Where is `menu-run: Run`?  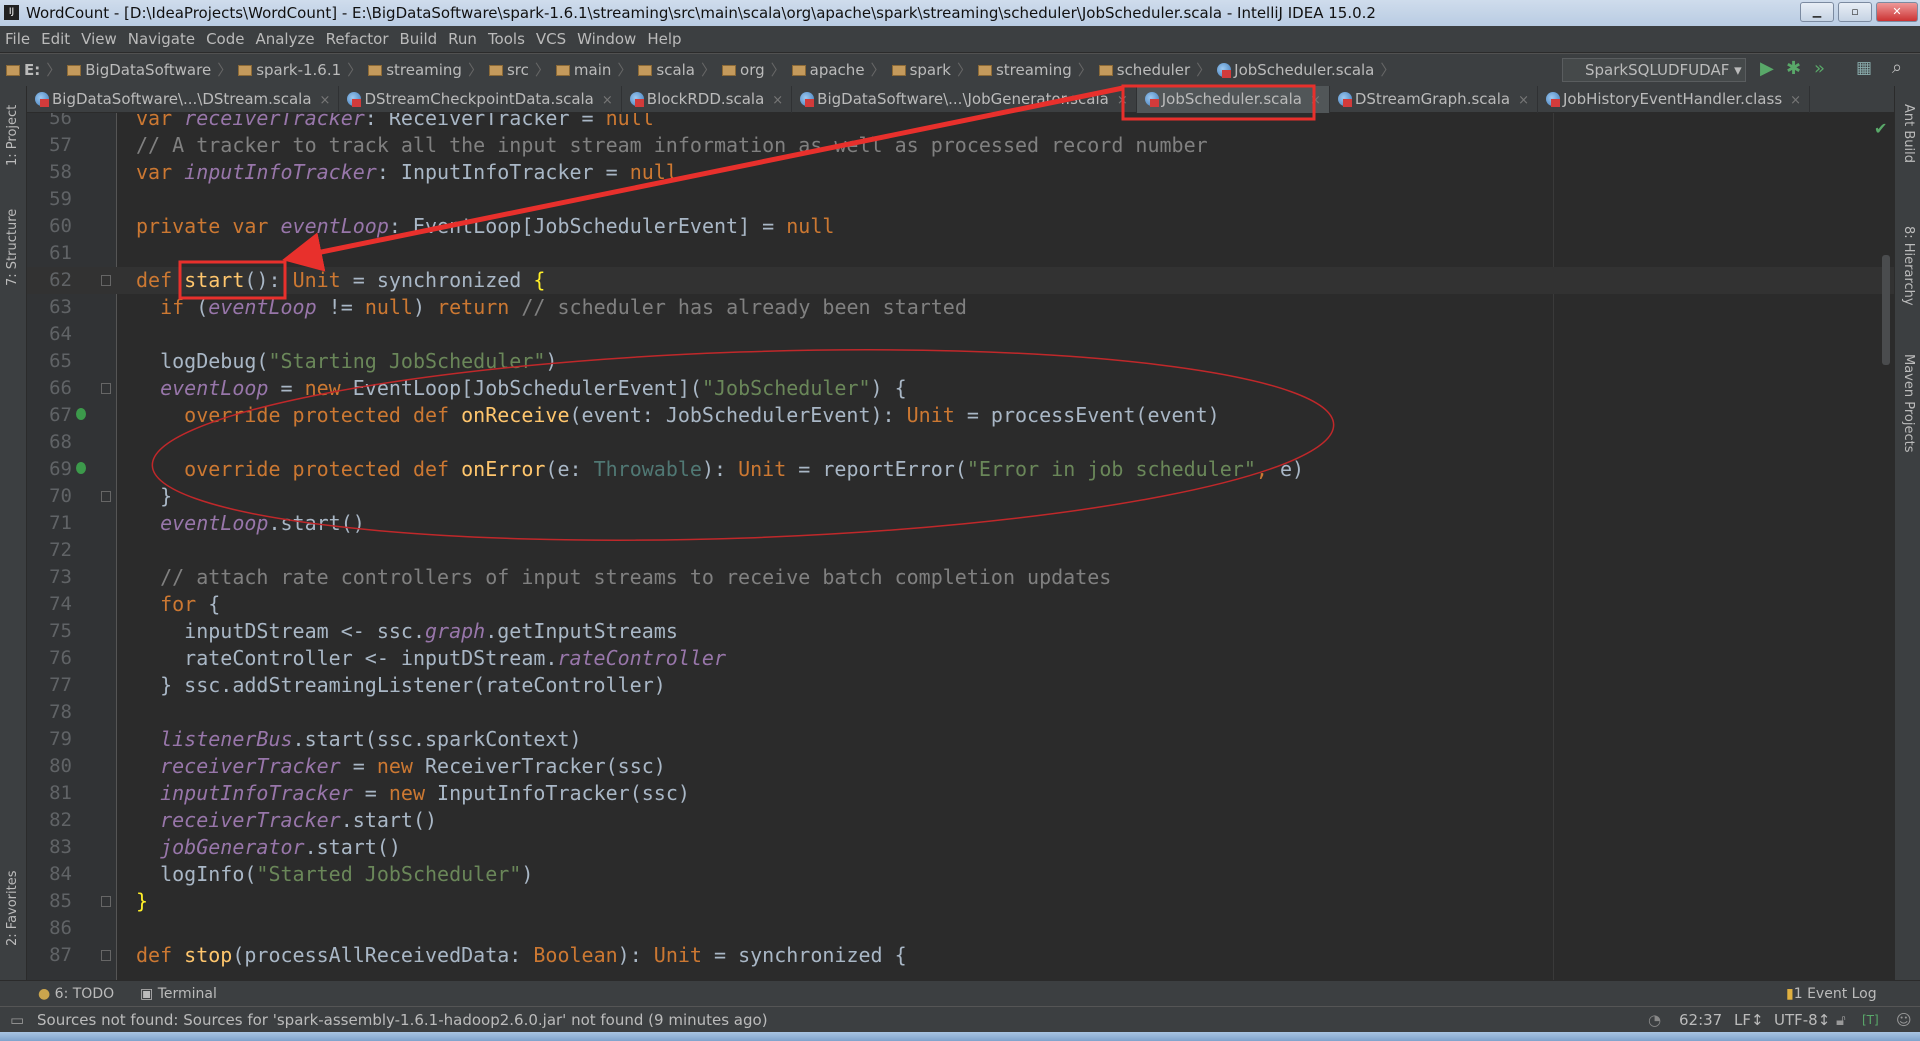
menu-run: Run is located at coordinates (462, 39).